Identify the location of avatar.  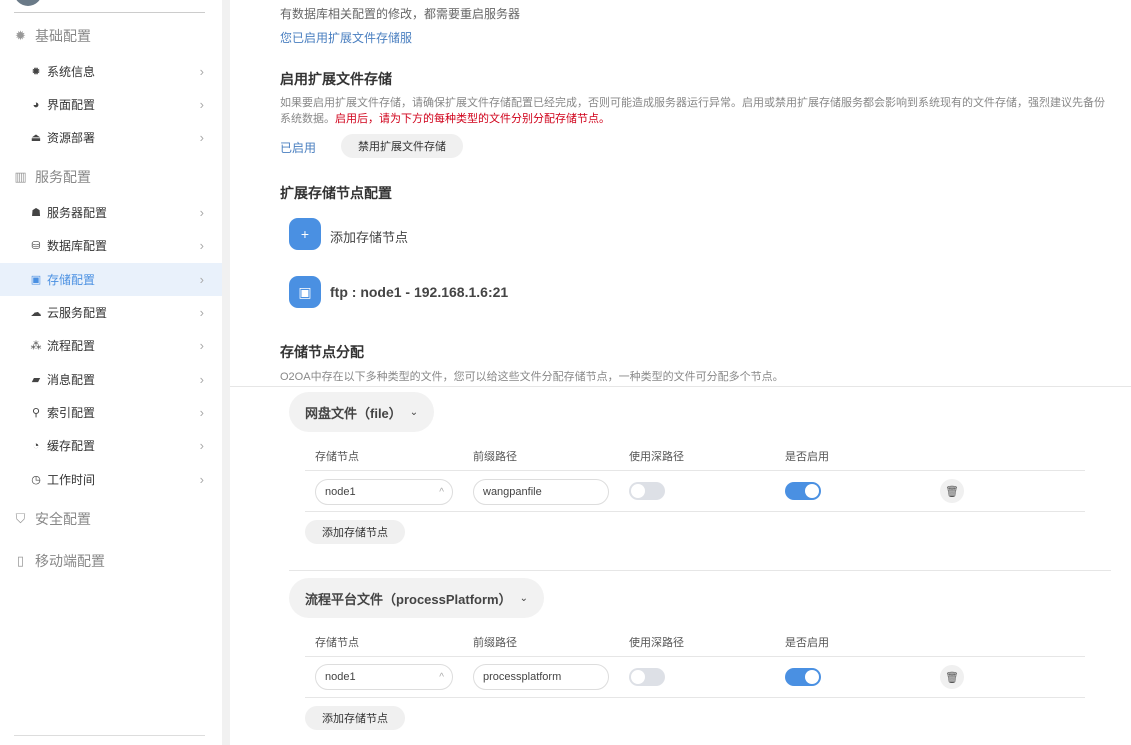
(28, 3).